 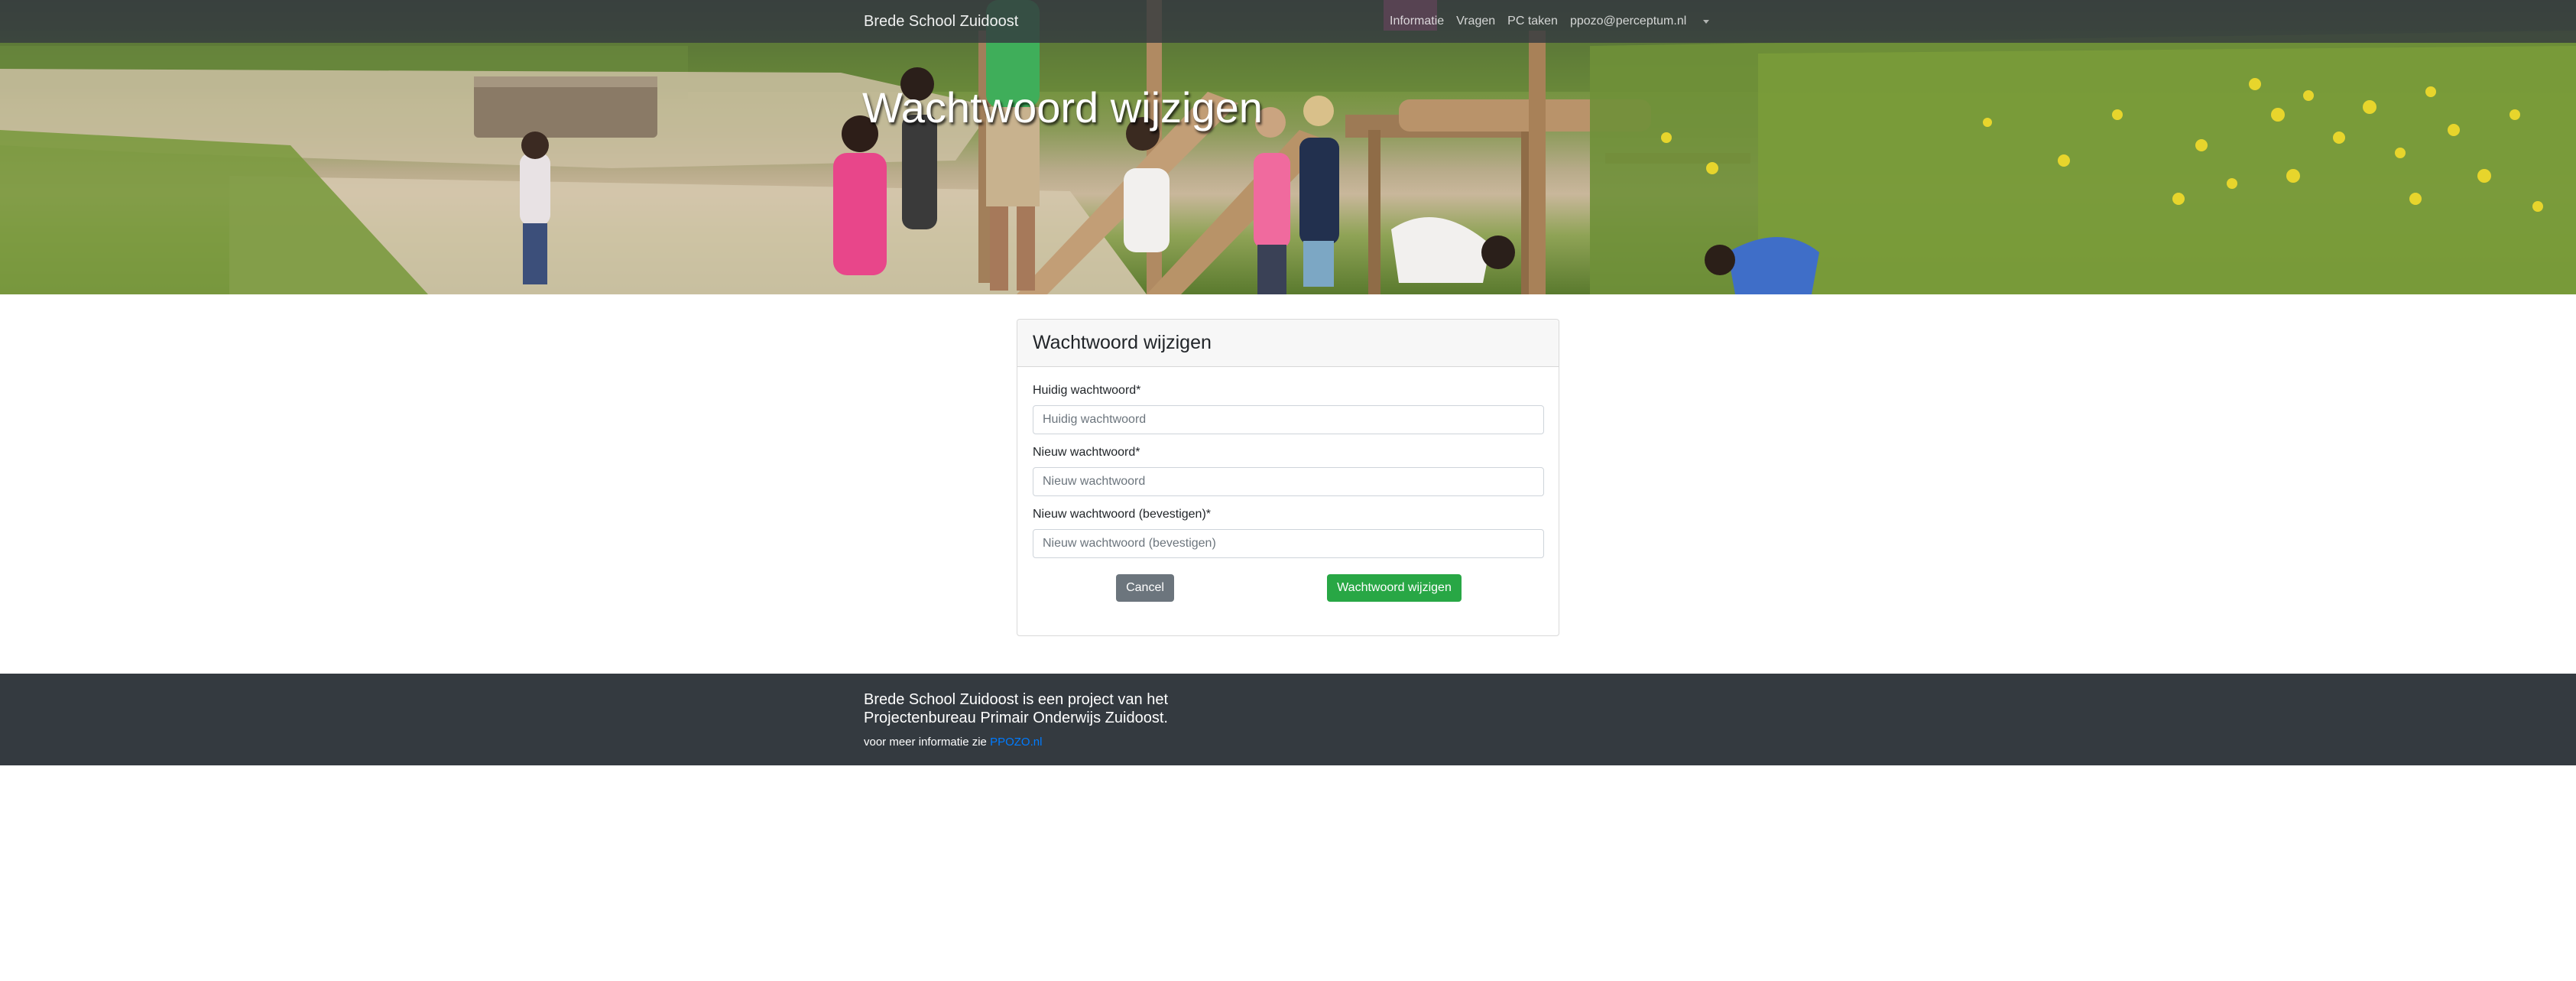 What do you see at coordinates (1145, 588) in the screenshot?
I see `cancel-button: Cancel` at bounding box center [1145, 588].